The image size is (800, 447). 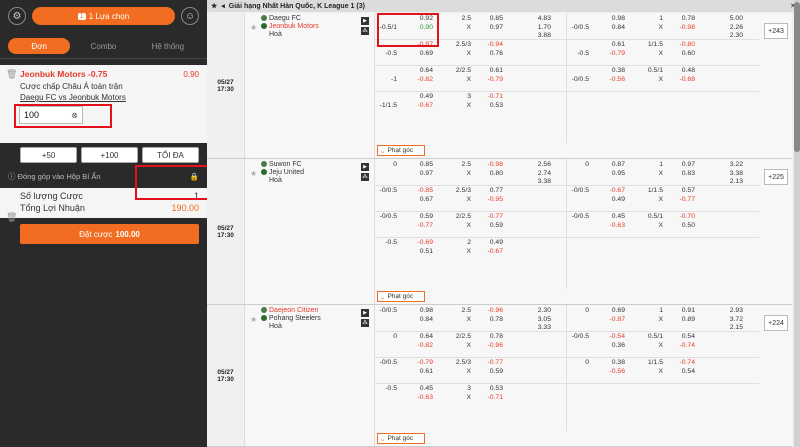 I want to click on odds-cell: -0.94, so click(x=488, y=45).